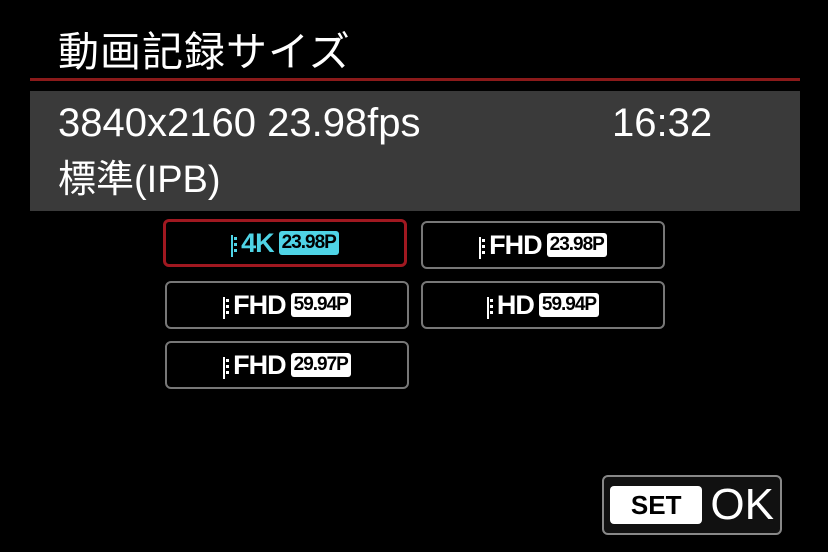 The width and height of the screenshot is (828, 552). What do you see at coordinates (415, 79) in the screenshot?
I see `title-divider` at bounding box center [415, 79].